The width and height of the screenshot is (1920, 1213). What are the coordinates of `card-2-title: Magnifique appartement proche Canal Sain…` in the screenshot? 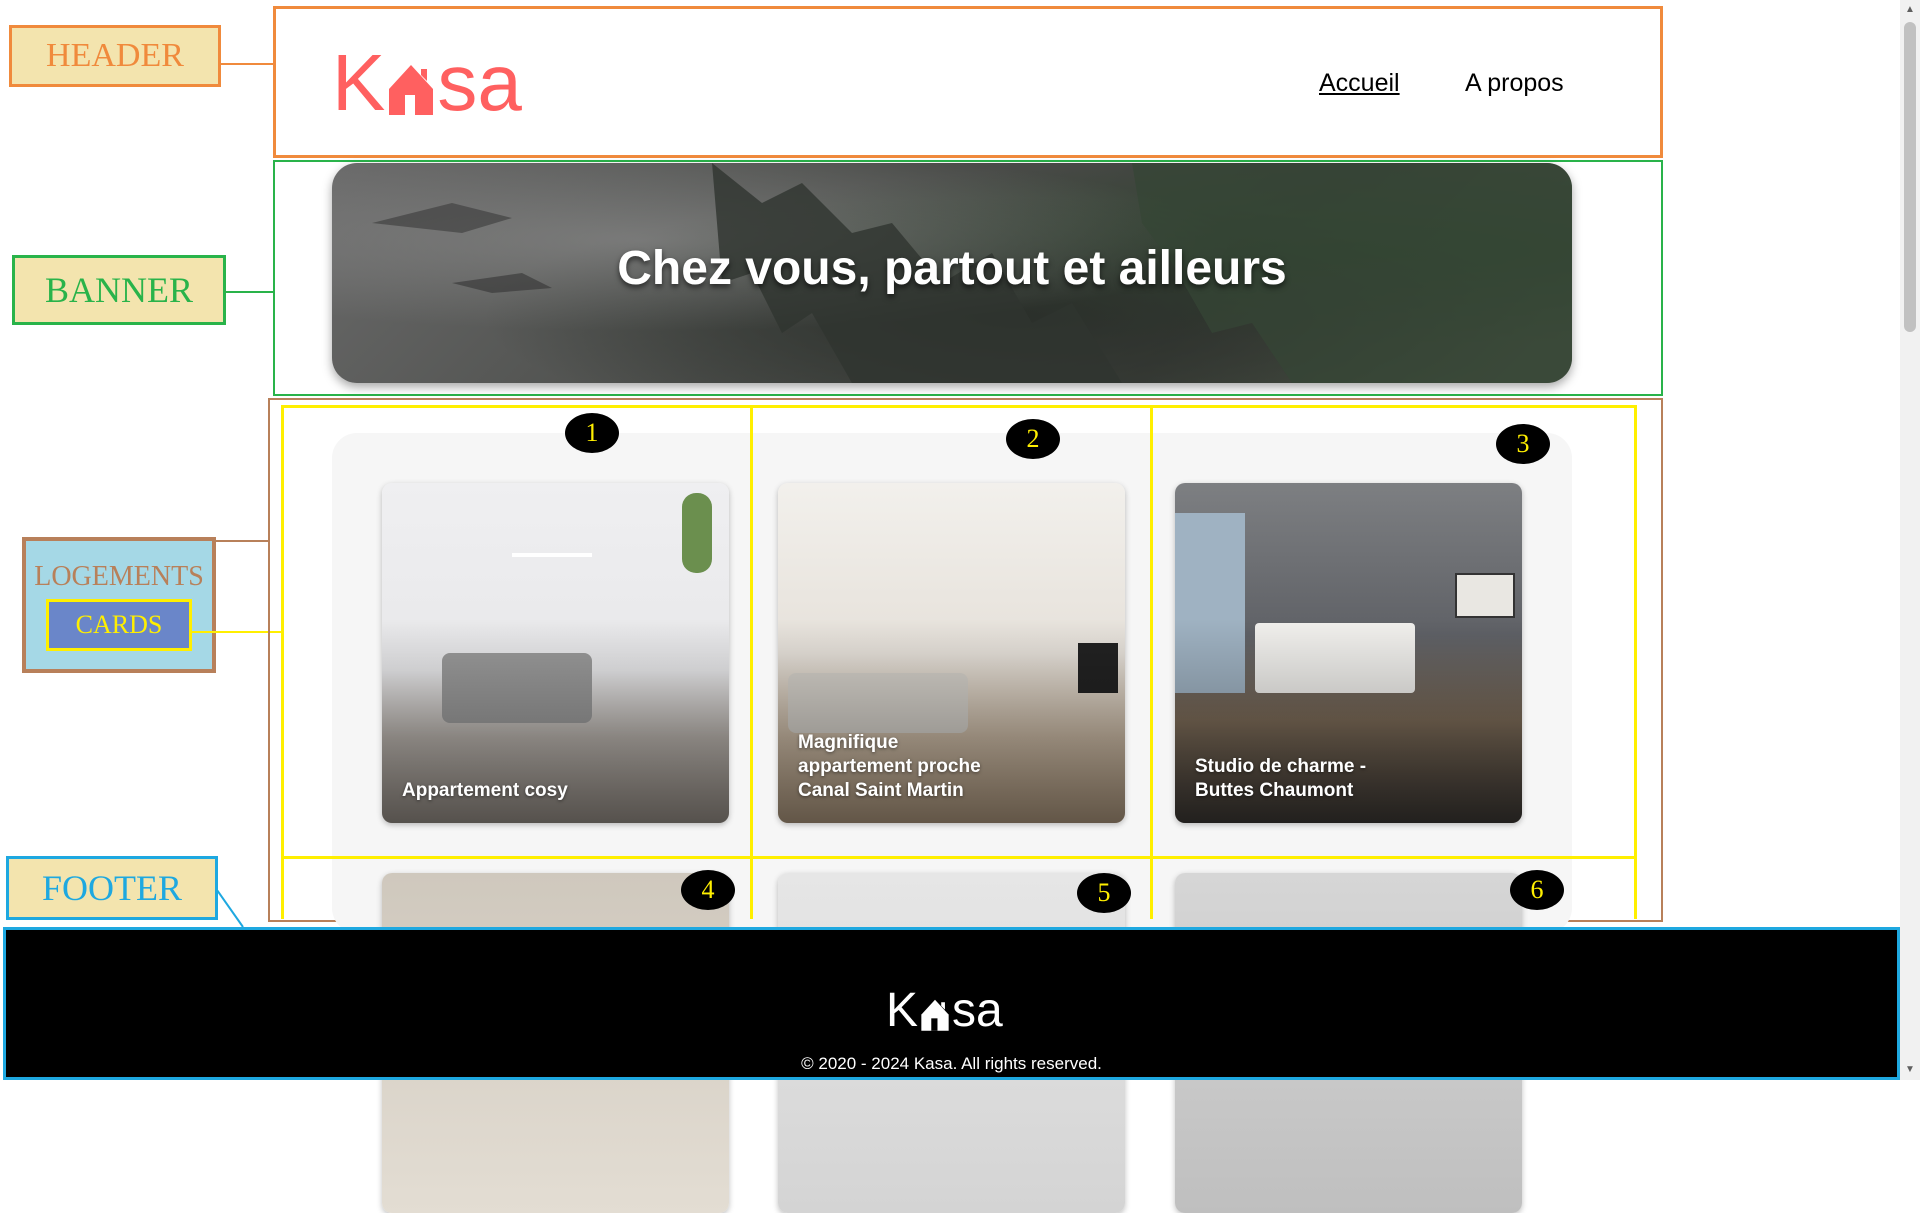 It's located at (889, 766).